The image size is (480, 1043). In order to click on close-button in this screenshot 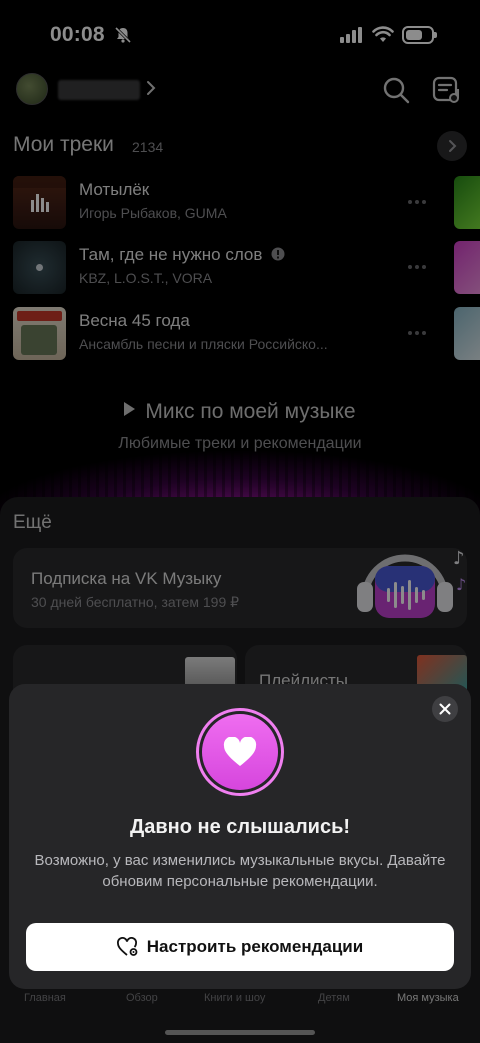, I will do `click(445, 709)`.